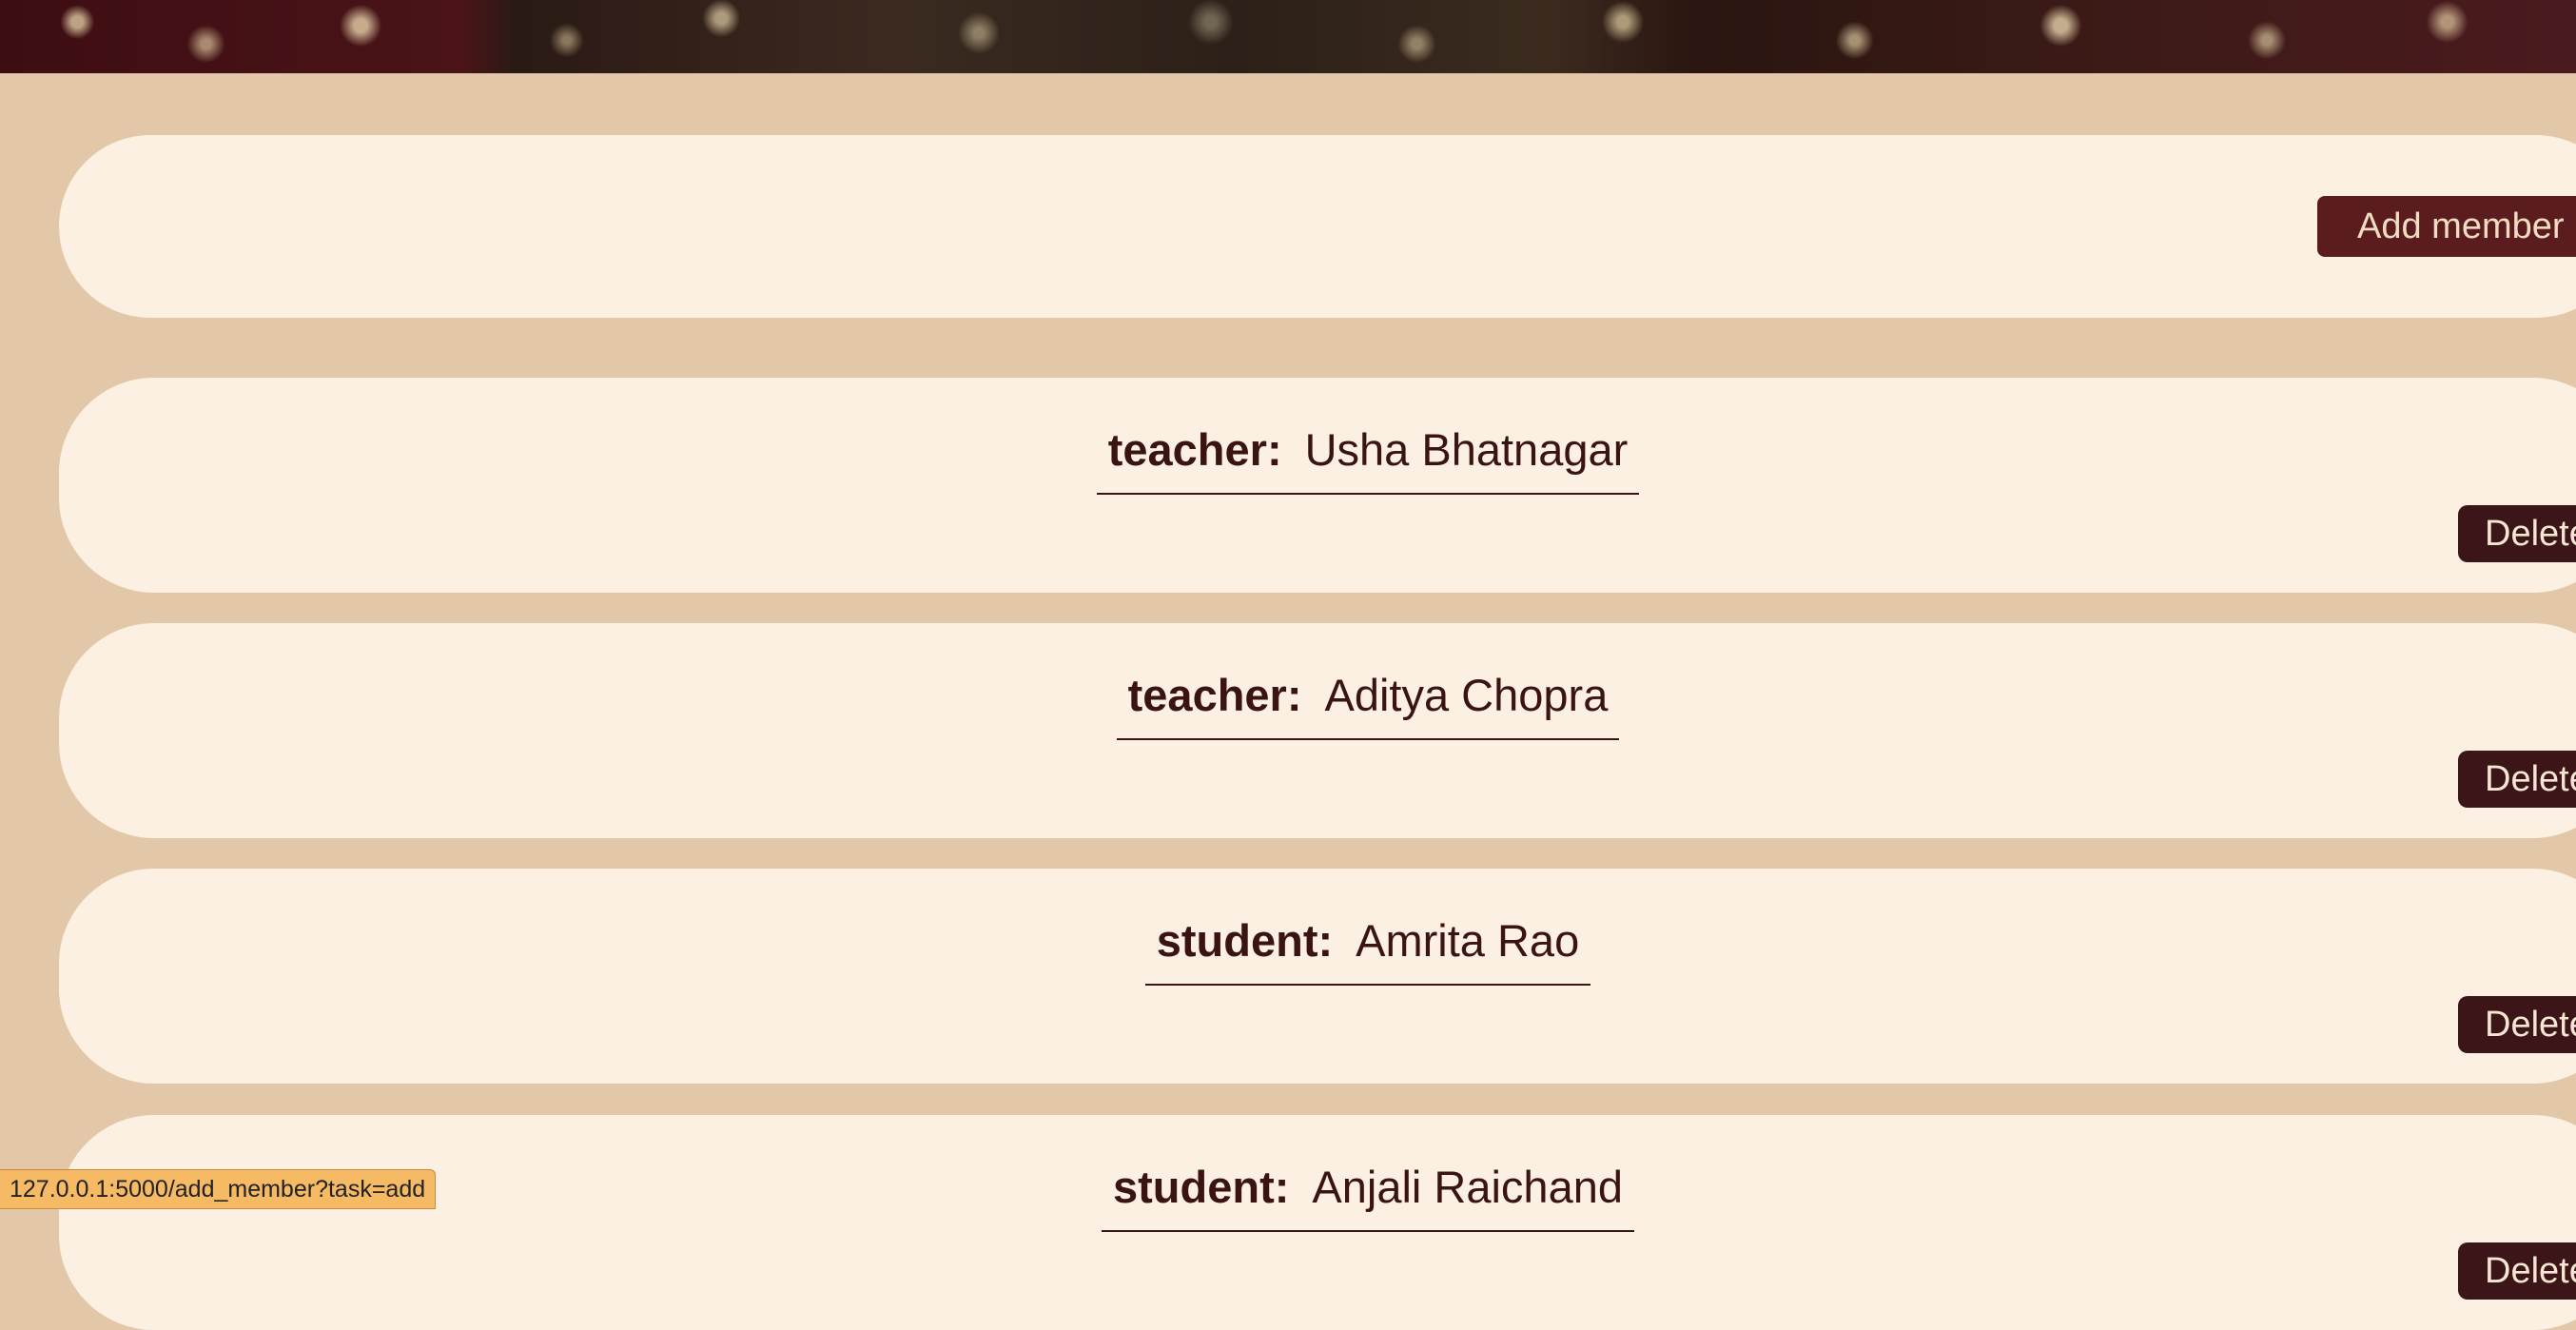  I want to click on member-name-underline: teacher: Aditya Chopra, so click(1368, 704).